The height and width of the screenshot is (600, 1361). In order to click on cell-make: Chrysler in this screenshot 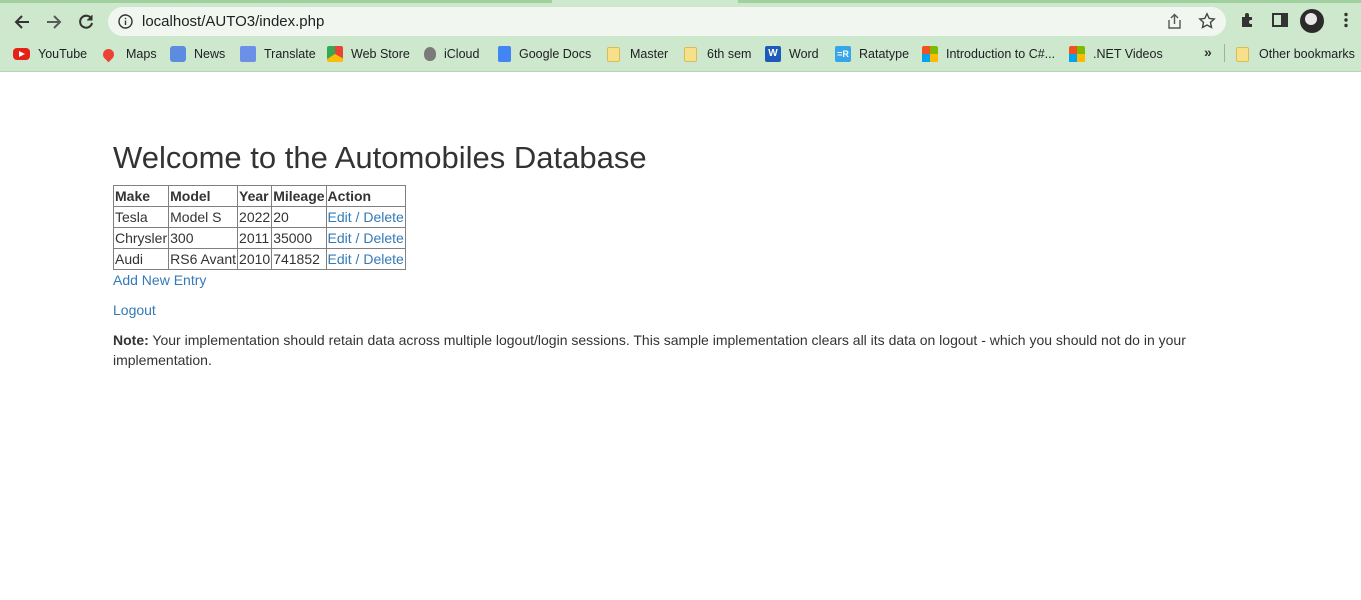, I will do `click(141, 238)`.